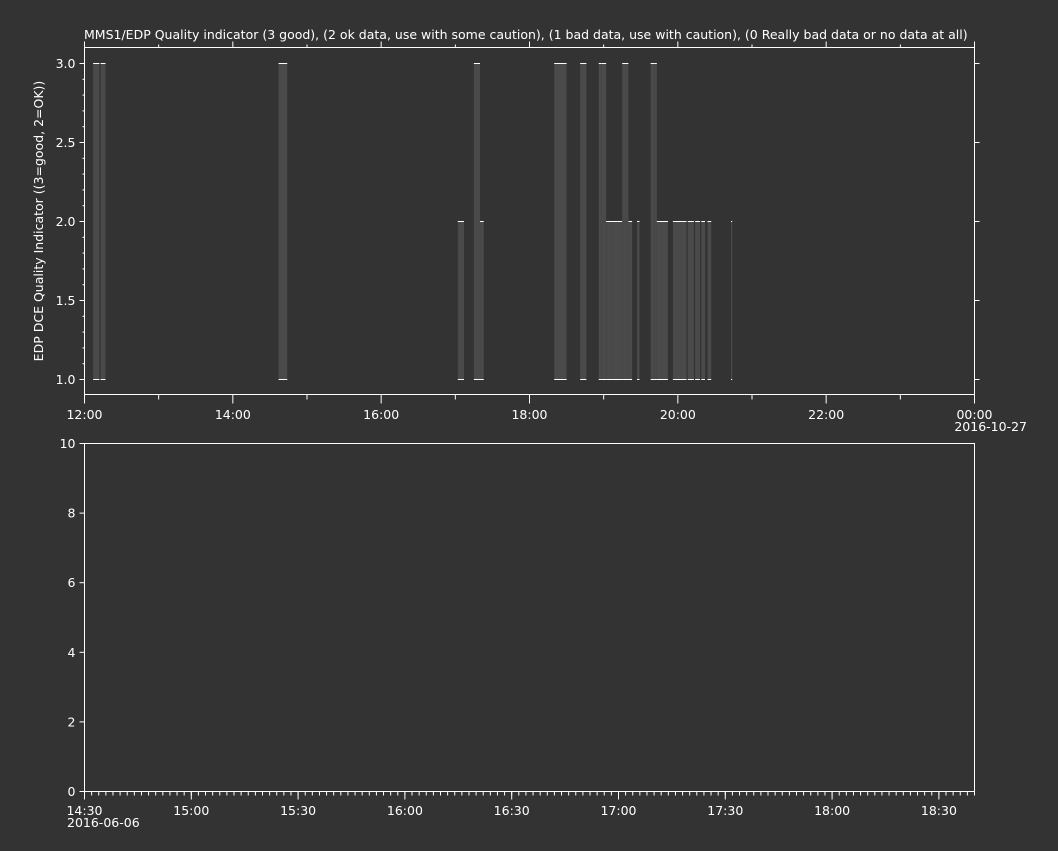 This screenshot has width=1058, height=851. Describe the element at coordinates (72, 721) in the screenshot. I see `y-tick-label: 2` at that location.